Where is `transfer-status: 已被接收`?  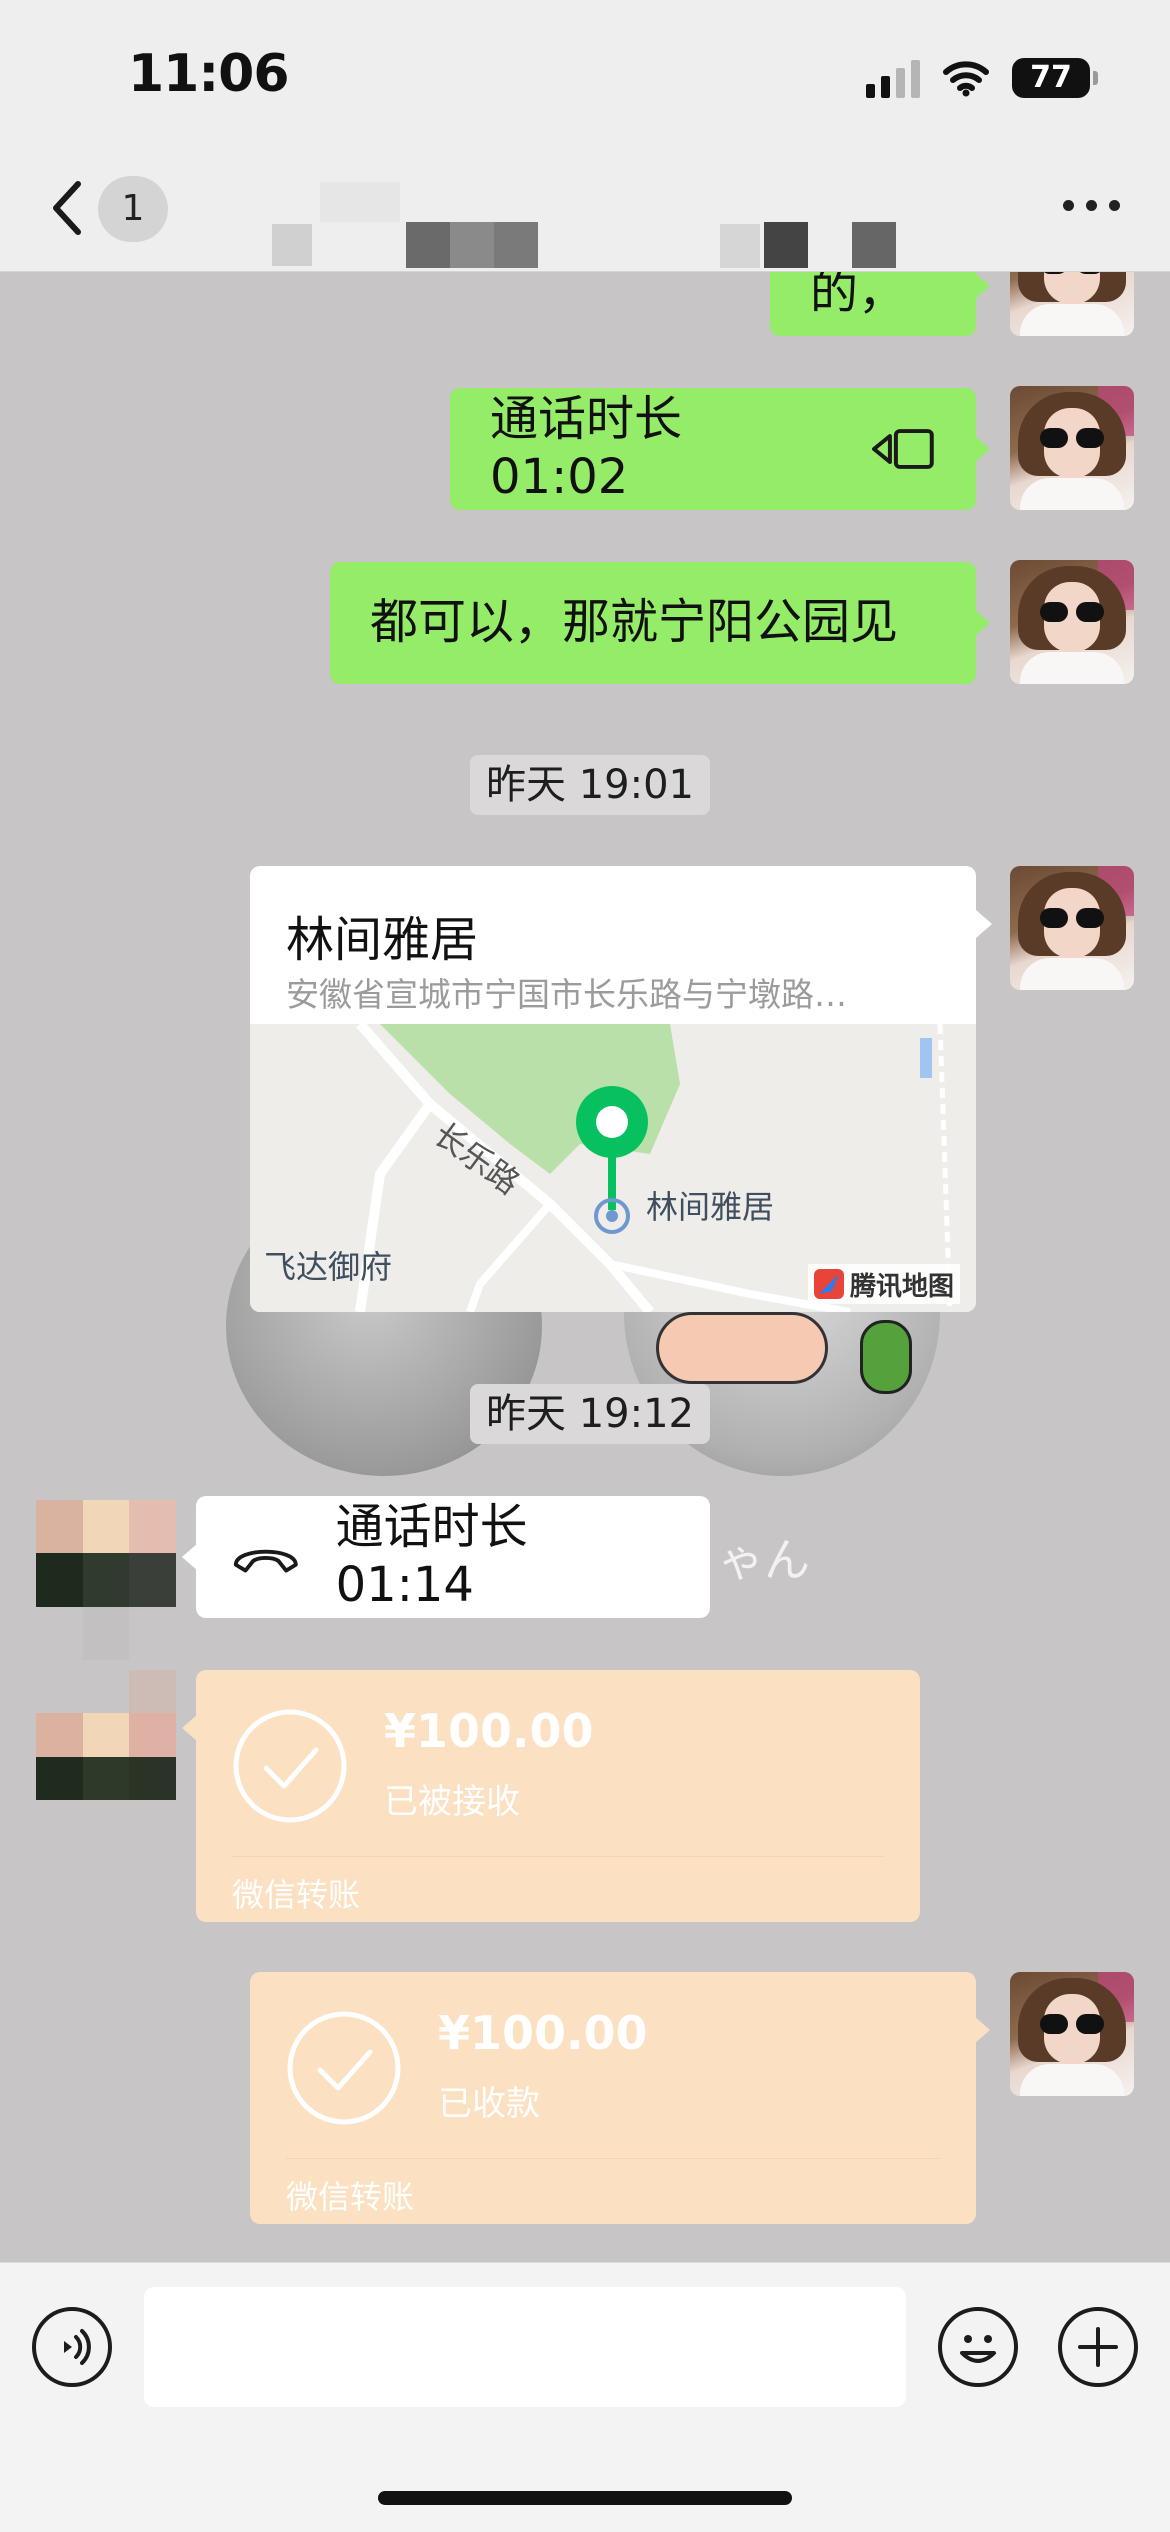 transfer-status: 已被接收 is located at coordinates (452, 1802).